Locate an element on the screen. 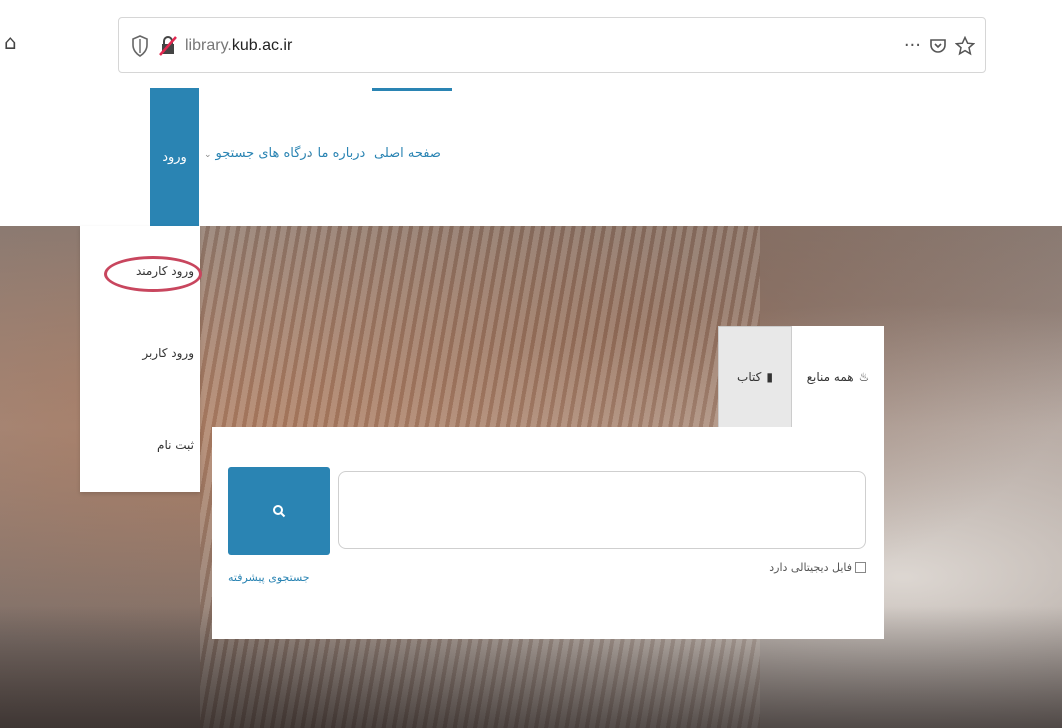 This screenshot has width=1062, height=728. advanced-search-link: جستجوی پیشرفته is located at coordinates (269, 577).